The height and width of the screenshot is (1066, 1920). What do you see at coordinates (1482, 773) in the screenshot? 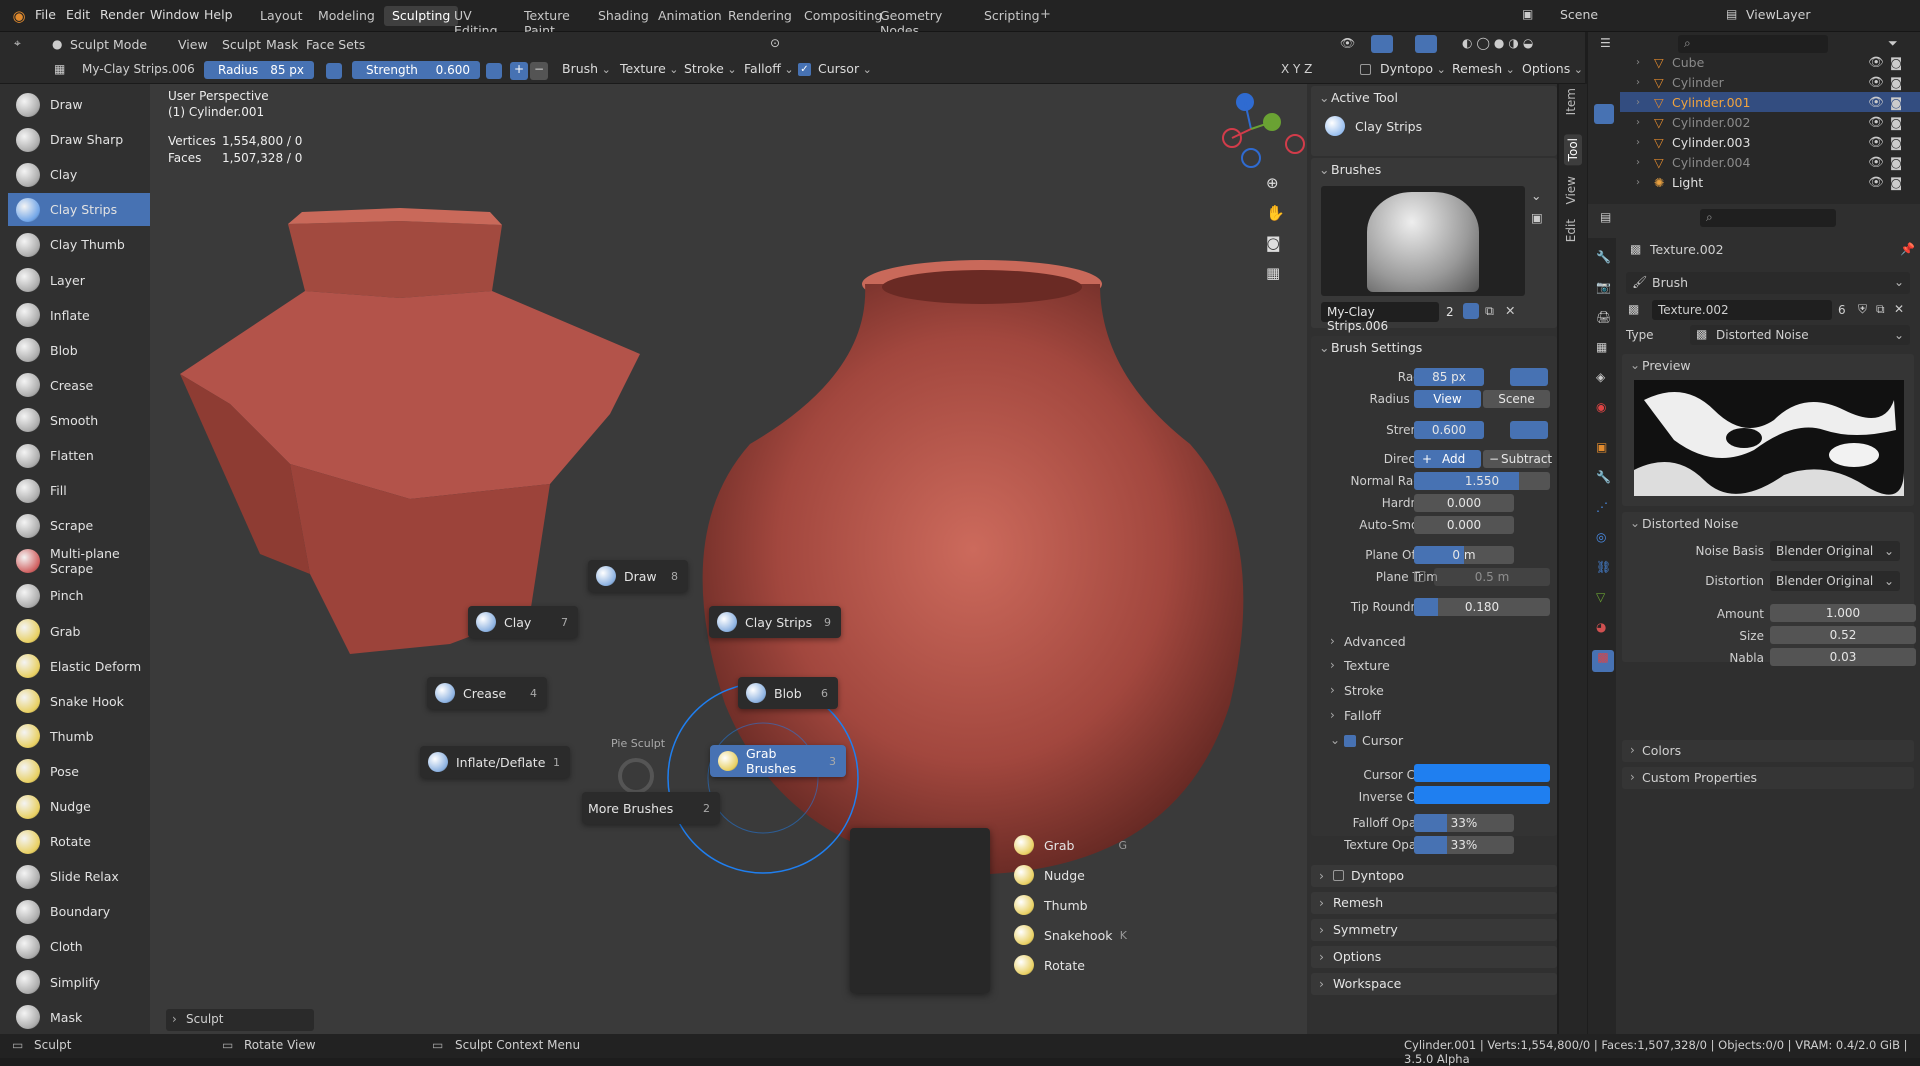
I see `cursor-color-swatch` at bounding box center [1482, 773].